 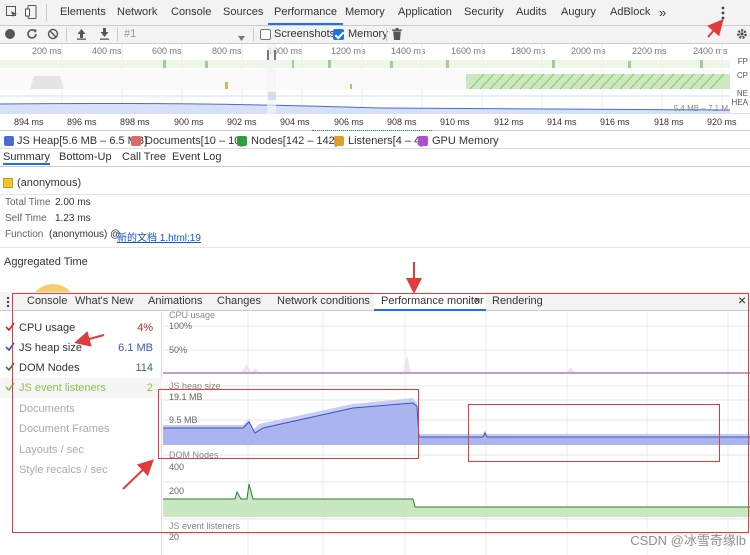 What do you see at coordinates (85, 157) in the screenshot?
I see `tab-bottom-up: Bottom-Up` at bounding box center [85, 157].